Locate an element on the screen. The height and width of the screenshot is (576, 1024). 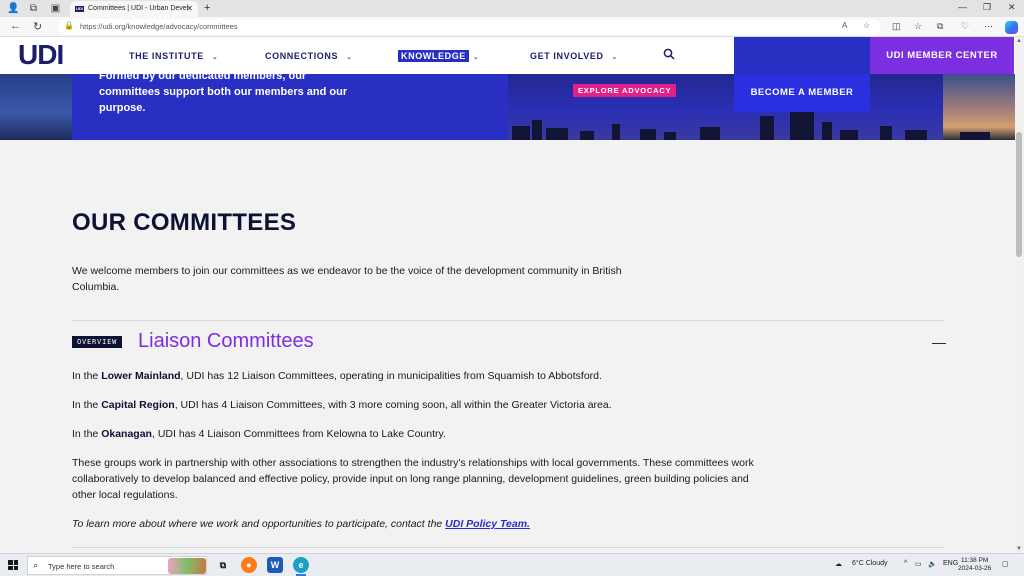
firefox-icon: ● is located at coordinates (249, 565).